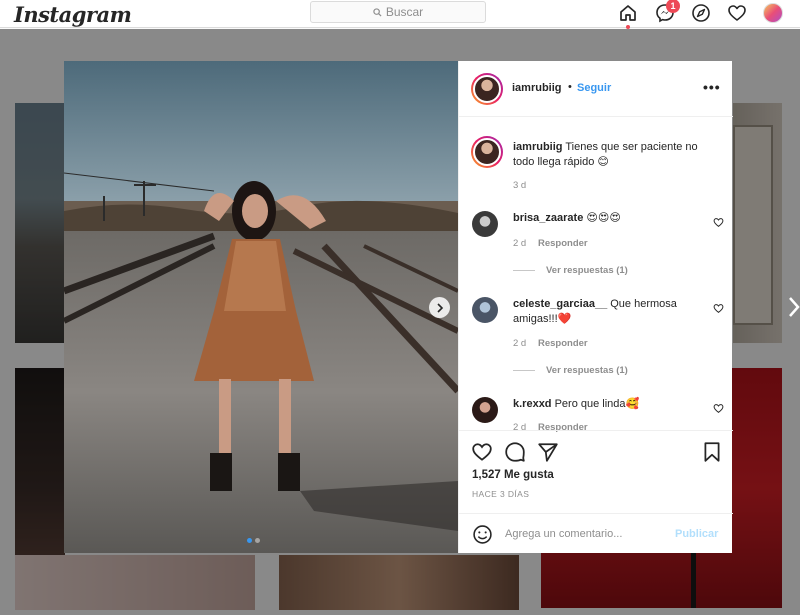  Describe the element at coordinates (253, 540) in the screenshot. I see `carousel-indicator` at that location.